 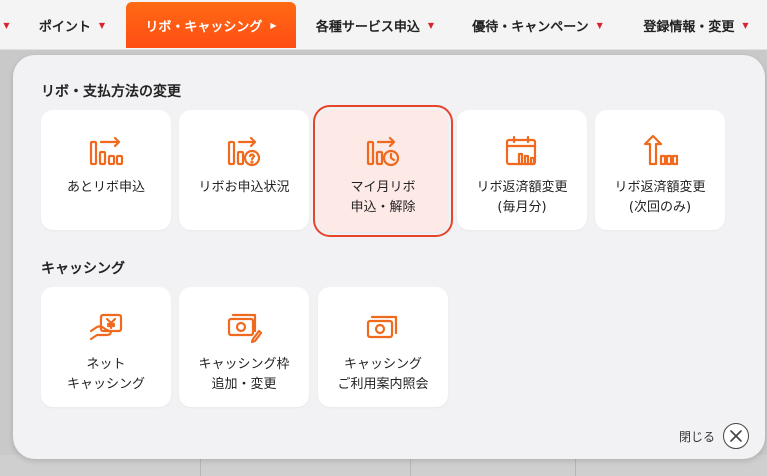 I want to click on card-label: リボお申込状況, so click(x=244, y=187).